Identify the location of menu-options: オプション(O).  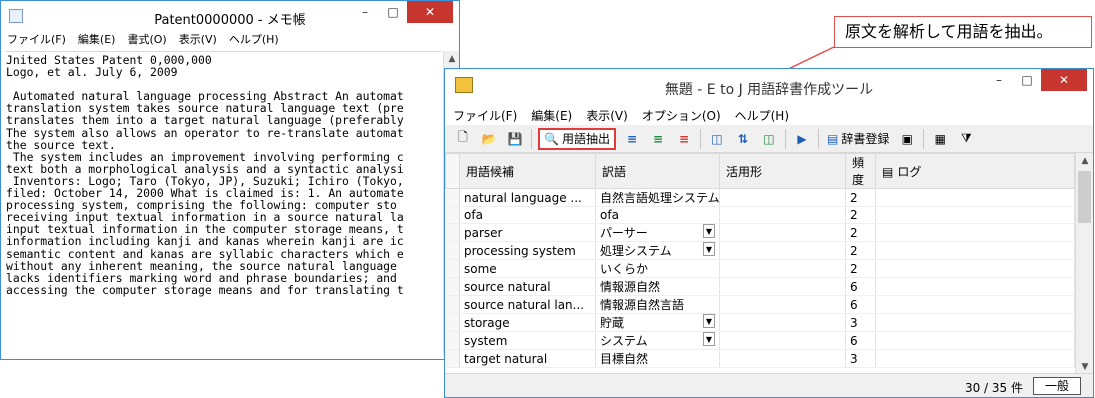
(681, 115).